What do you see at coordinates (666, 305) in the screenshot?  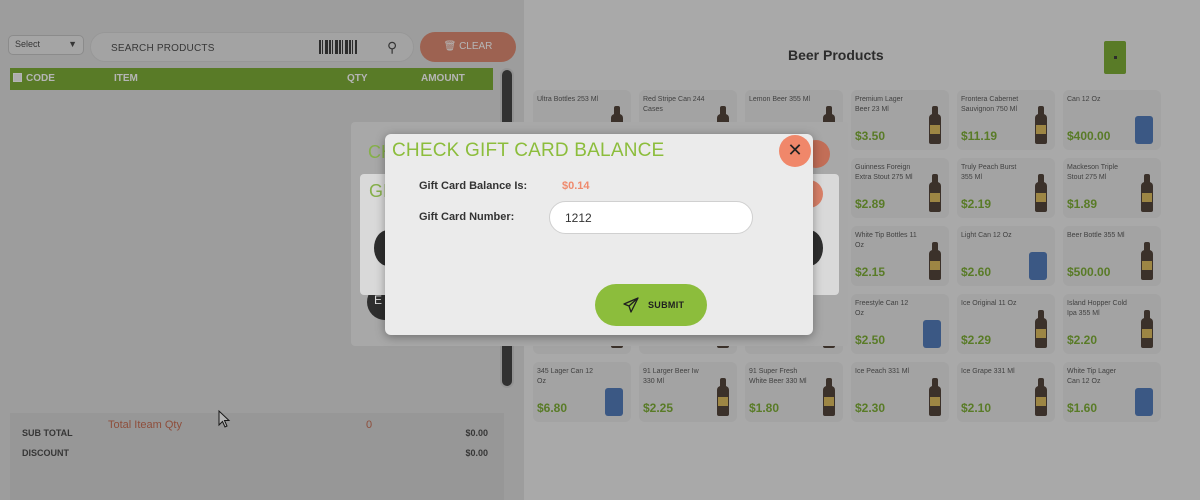 I see `submit-label: SUBMIT` at bounding box center [666, 305].